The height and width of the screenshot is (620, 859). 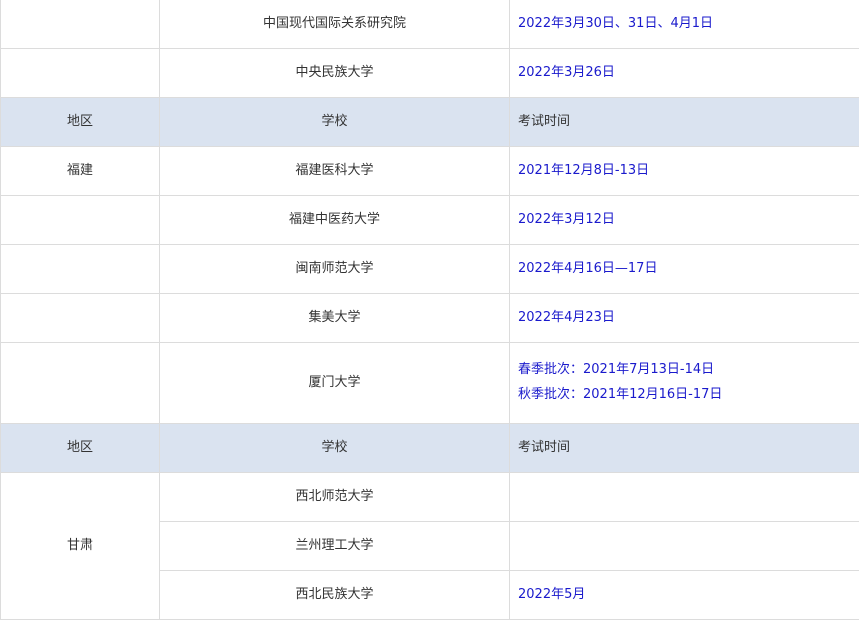 What do you see at coordinates (684, 382) in the screenshot?
I see `exam-time-cell-multiline: 春季批次：2021年7月13日-14日 秋季批次：2021年12月16日-17日` at bounding box center [684, 382].